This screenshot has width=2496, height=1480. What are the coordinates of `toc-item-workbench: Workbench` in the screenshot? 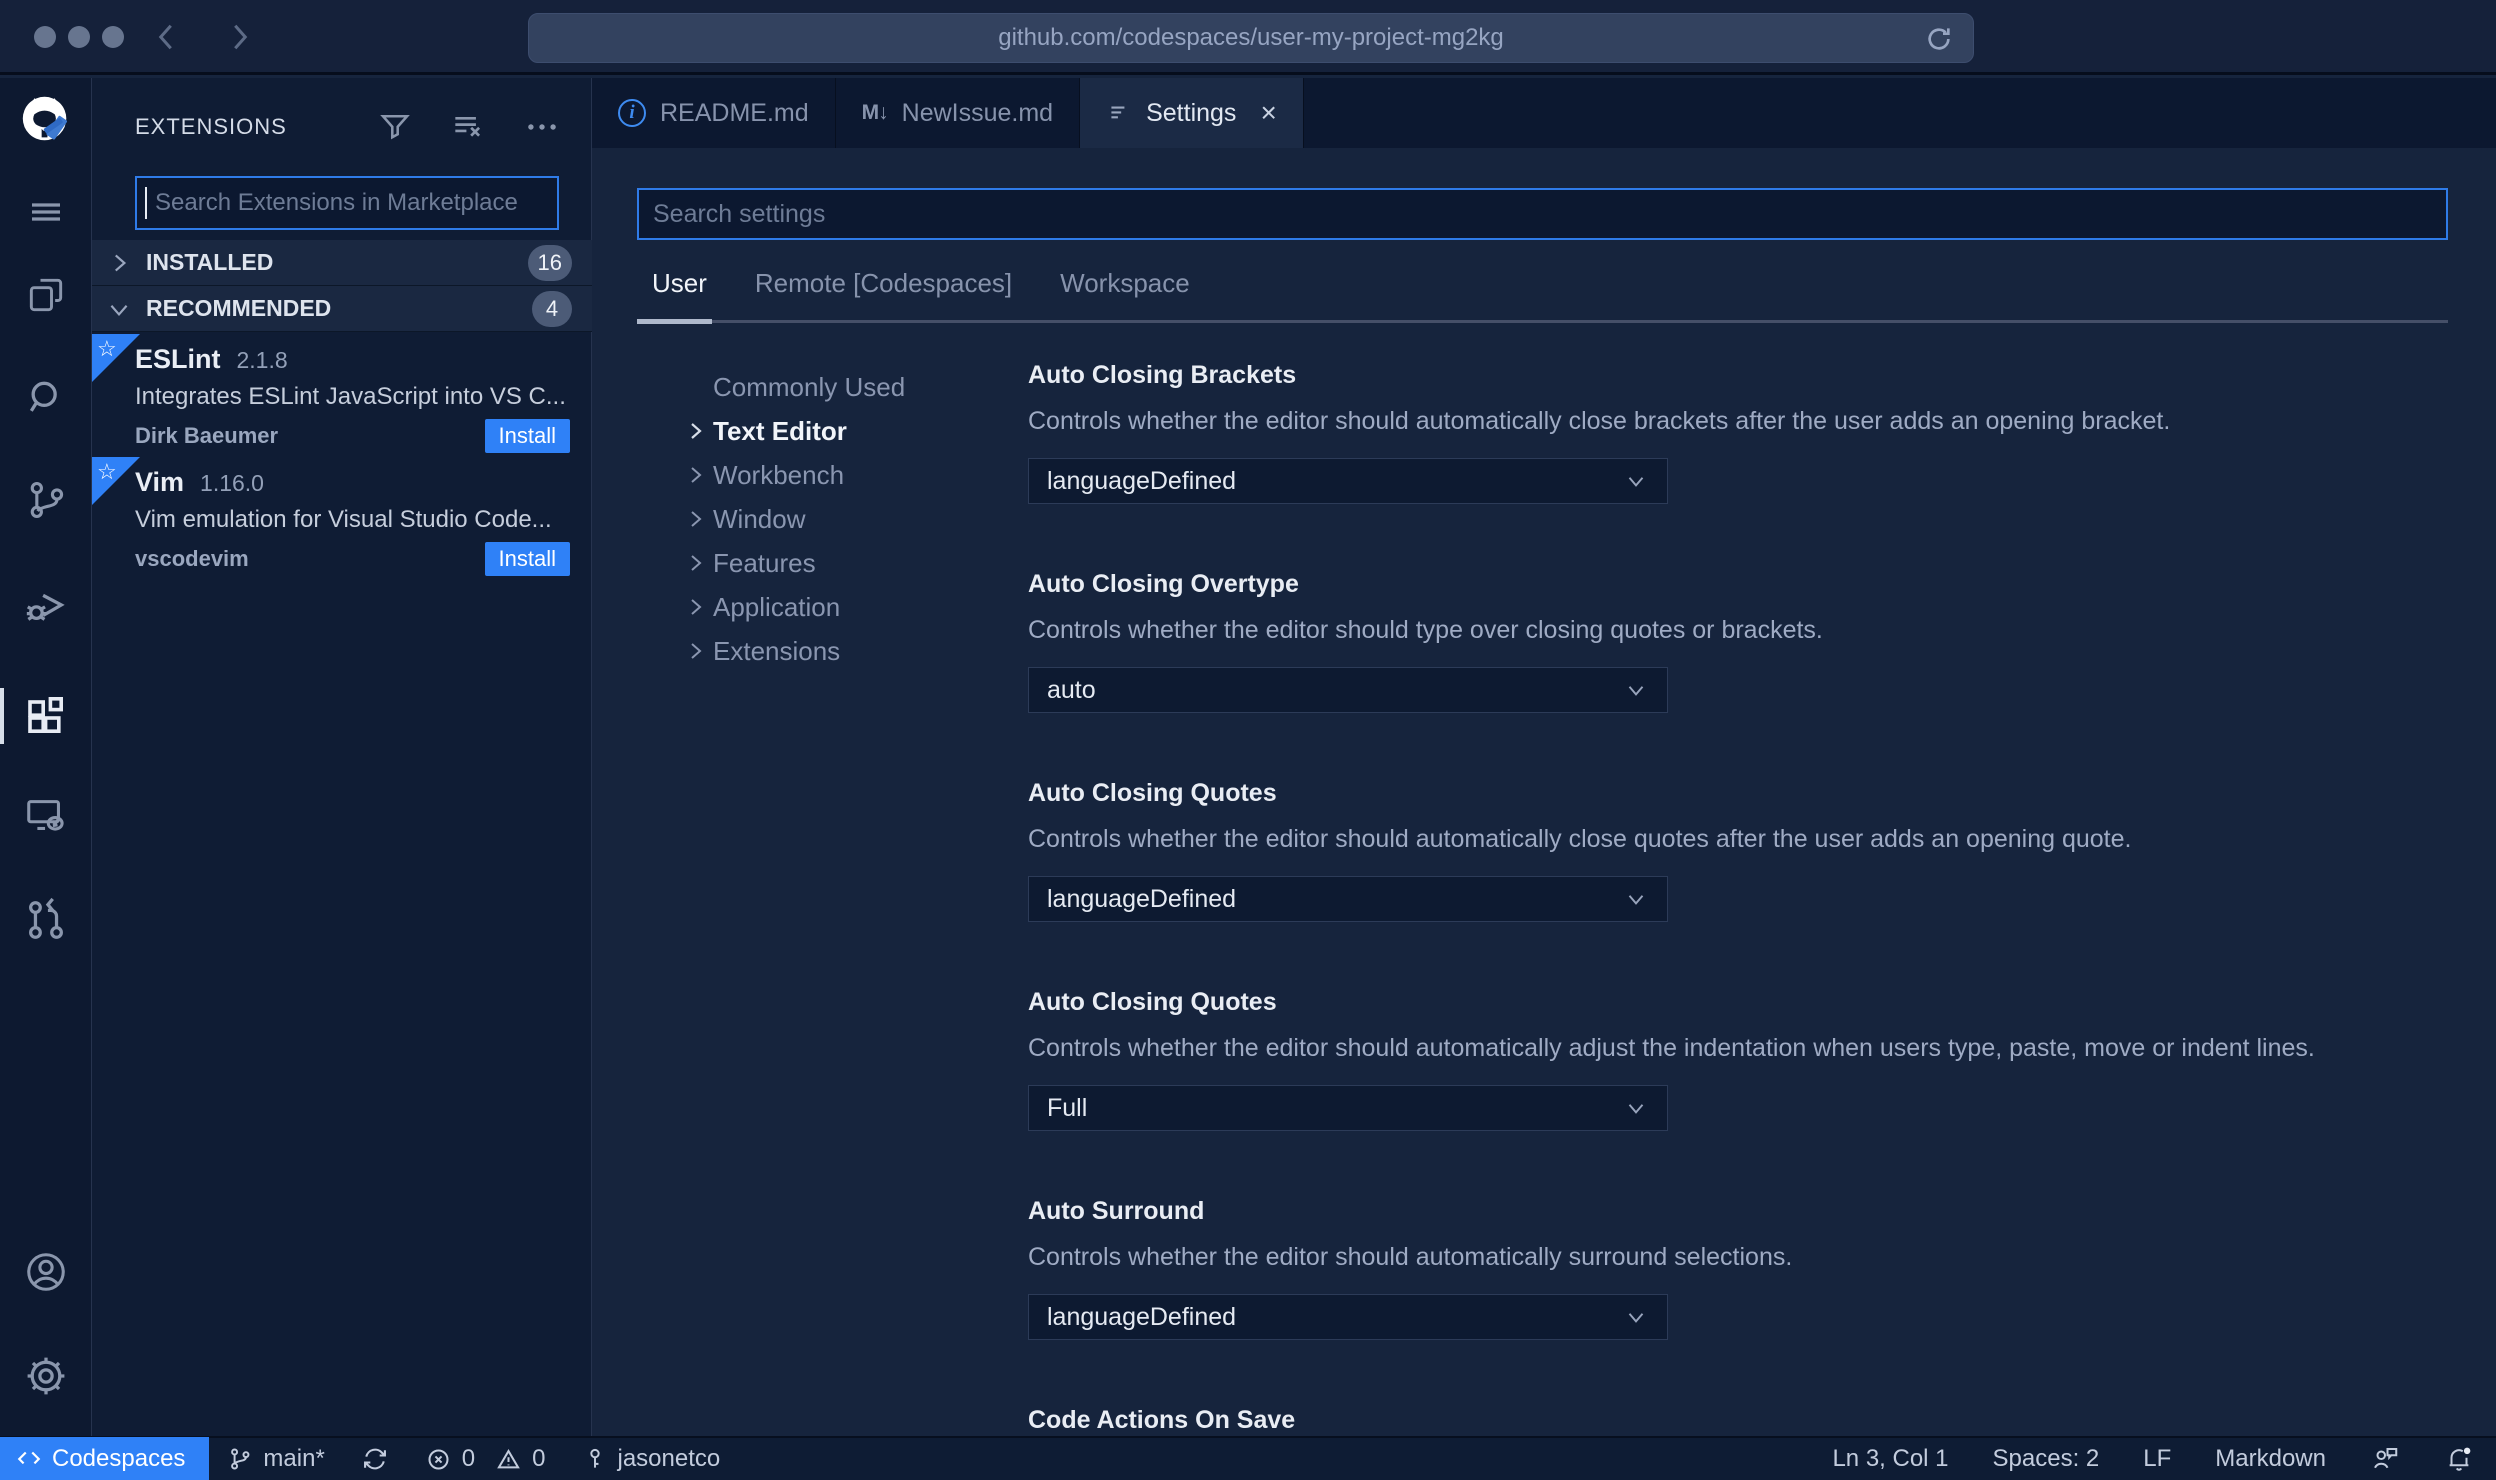 It's located at (822, 475).